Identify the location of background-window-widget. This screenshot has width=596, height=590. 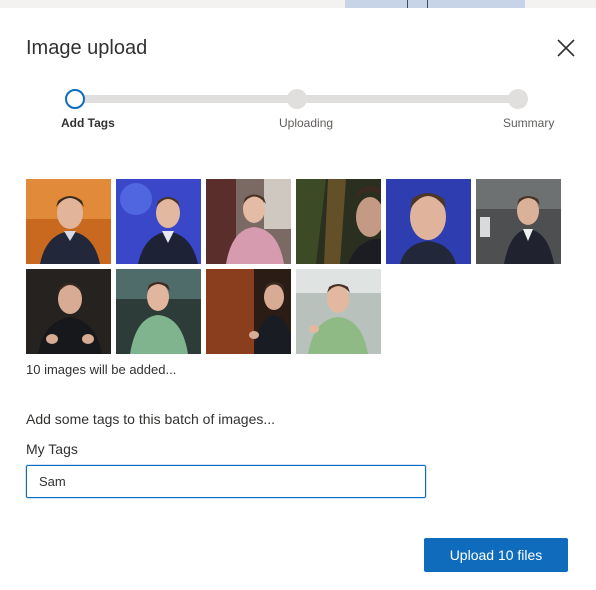
(435, 4).